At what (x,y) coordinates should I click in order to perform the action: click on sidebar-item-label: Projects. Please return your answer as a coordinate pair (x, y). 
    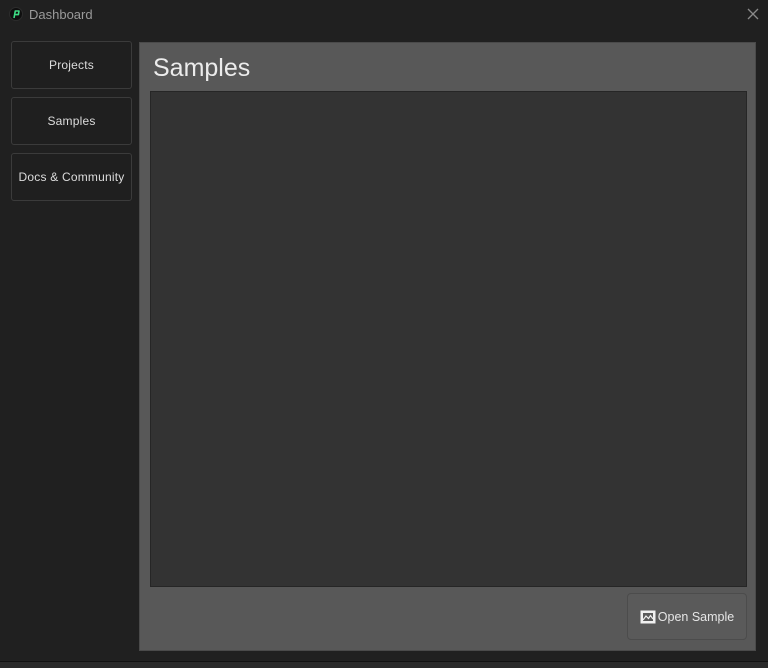
    Looking at the image, I should click on (71, 65).